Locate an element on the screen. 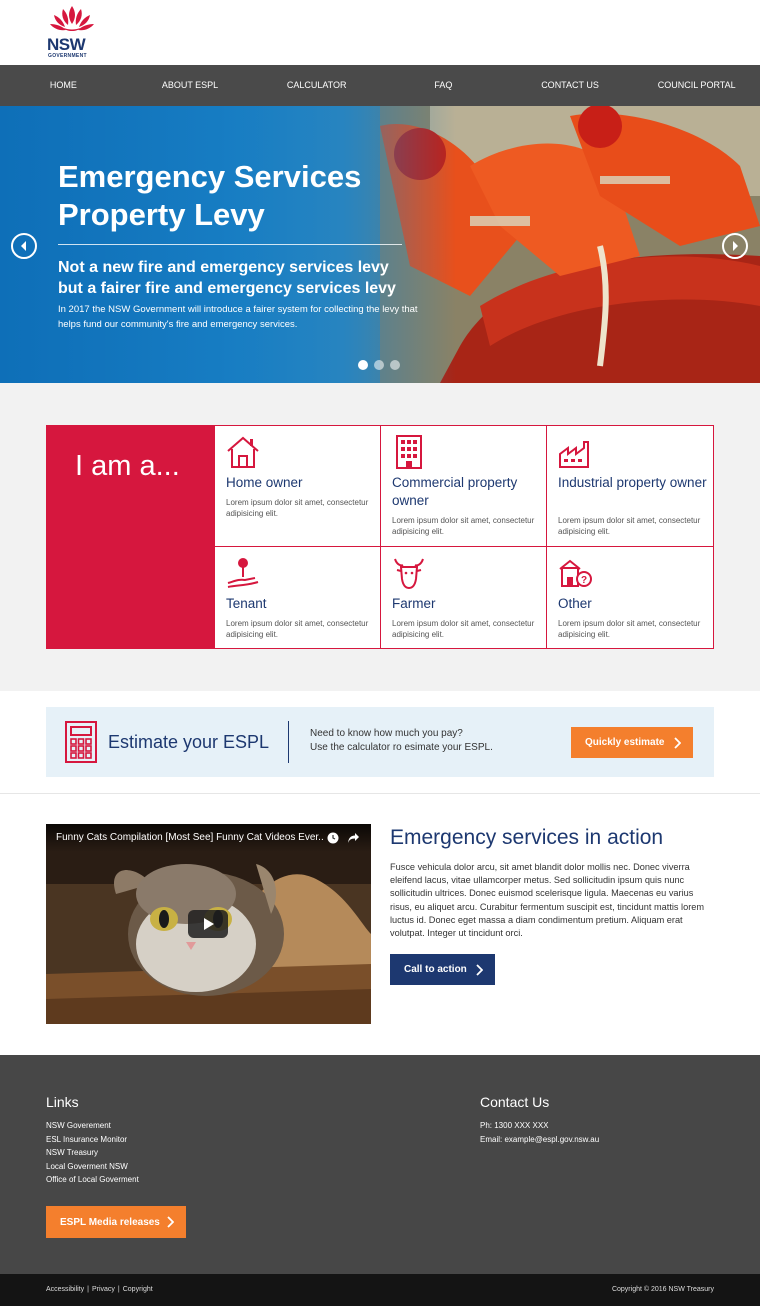 The image size is (760, 1306). iam-card-title: Tenant is located at coordinates (246, 603).